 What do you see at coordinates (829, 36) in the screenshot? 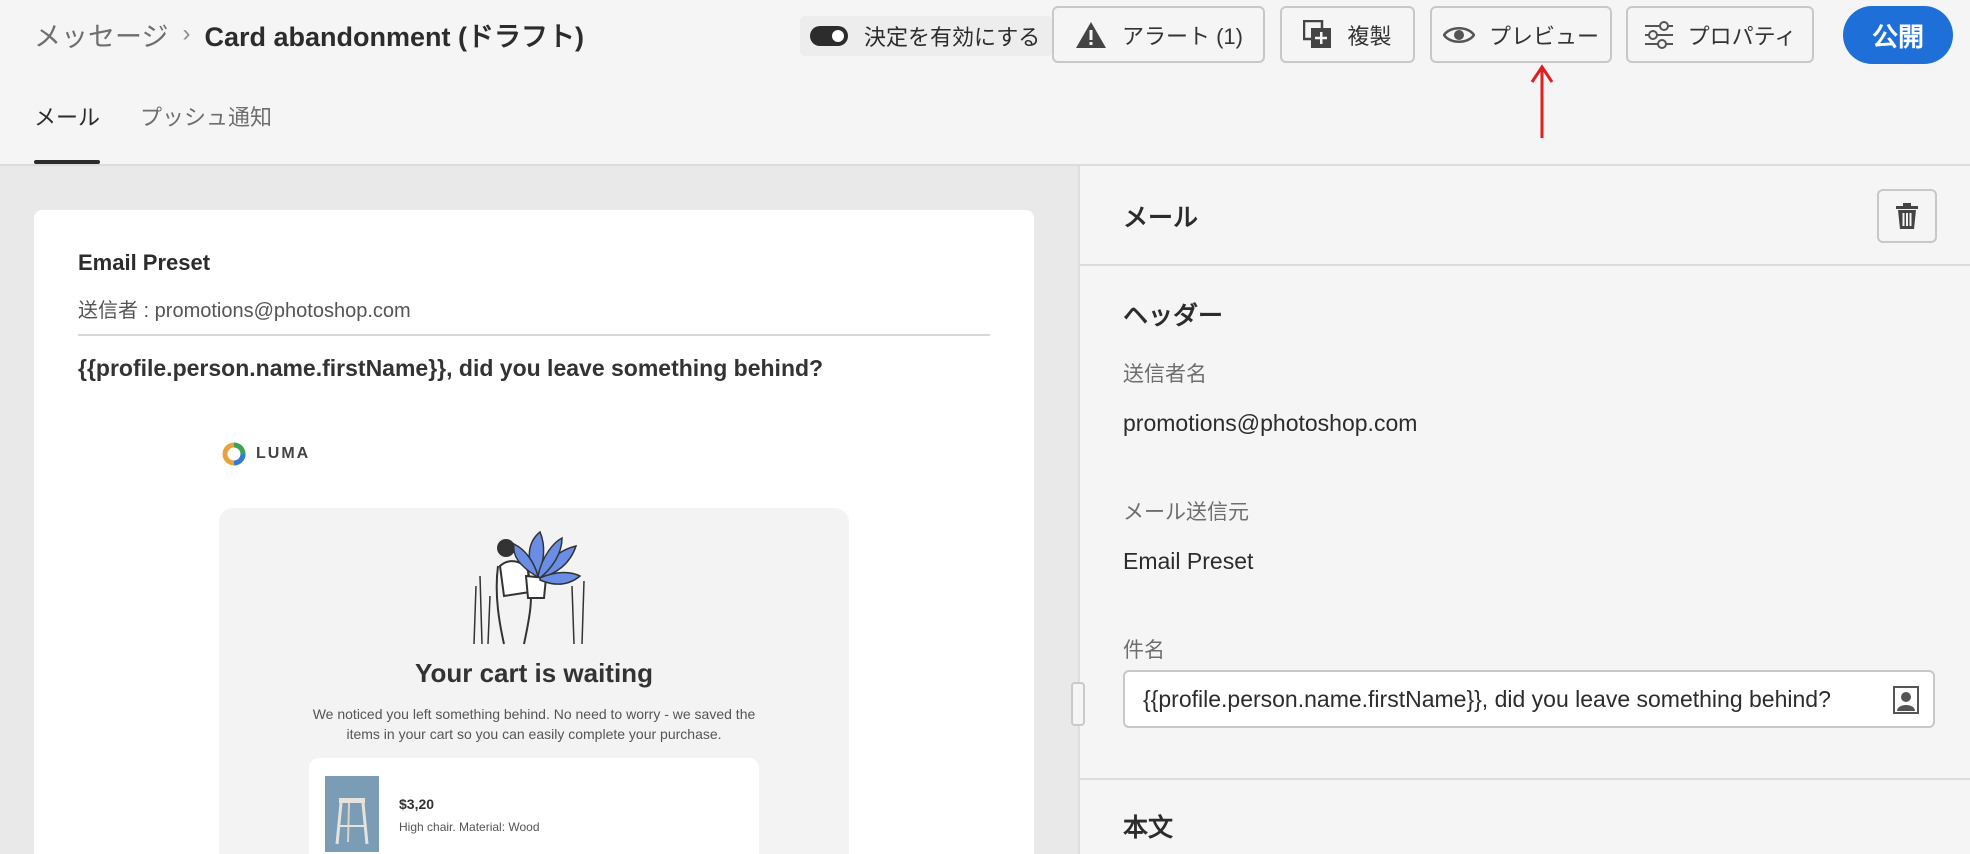
I see `toggle-switch` at bounding box center [829, 36].